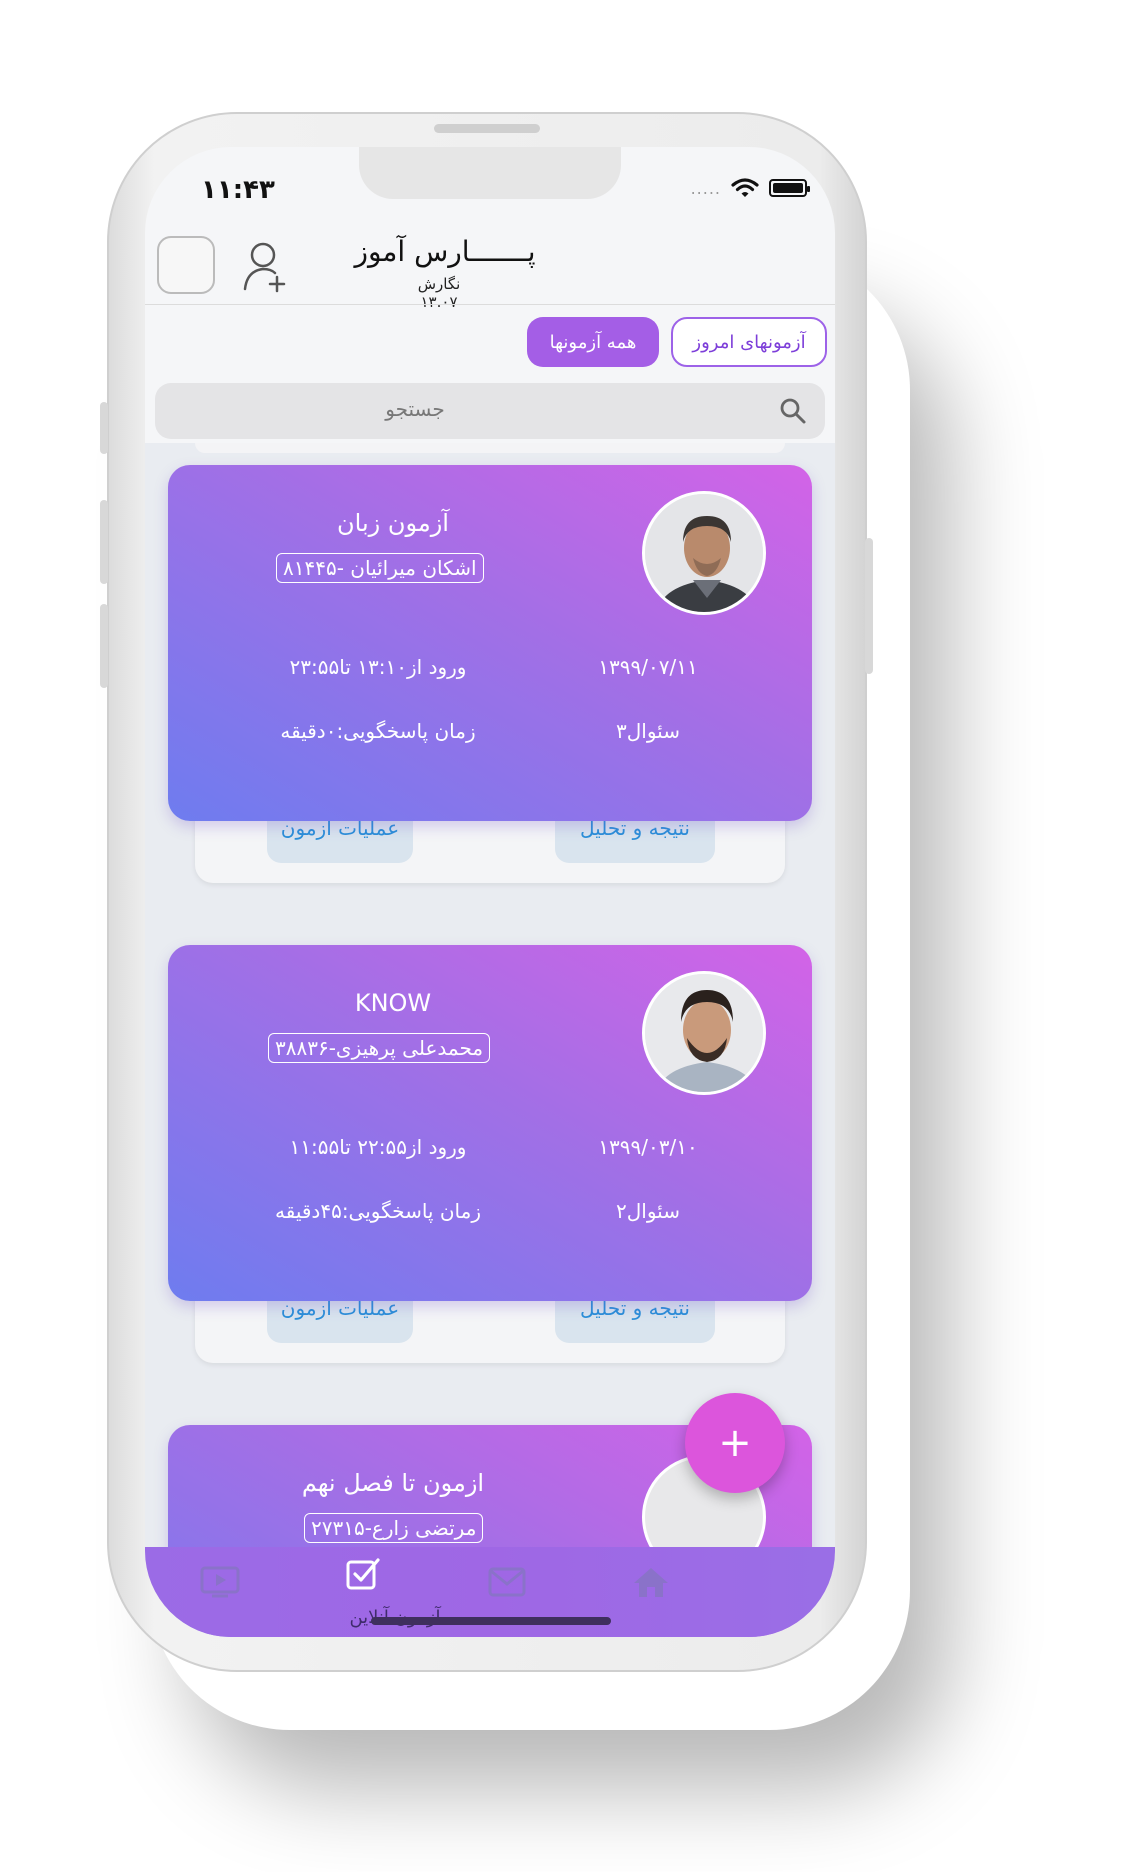 The image size is (1123, 1872). What do you see at coordinates (186, 265) in the screenshot?
I see `profile-avatar-box` at bounding box center [186, 265].